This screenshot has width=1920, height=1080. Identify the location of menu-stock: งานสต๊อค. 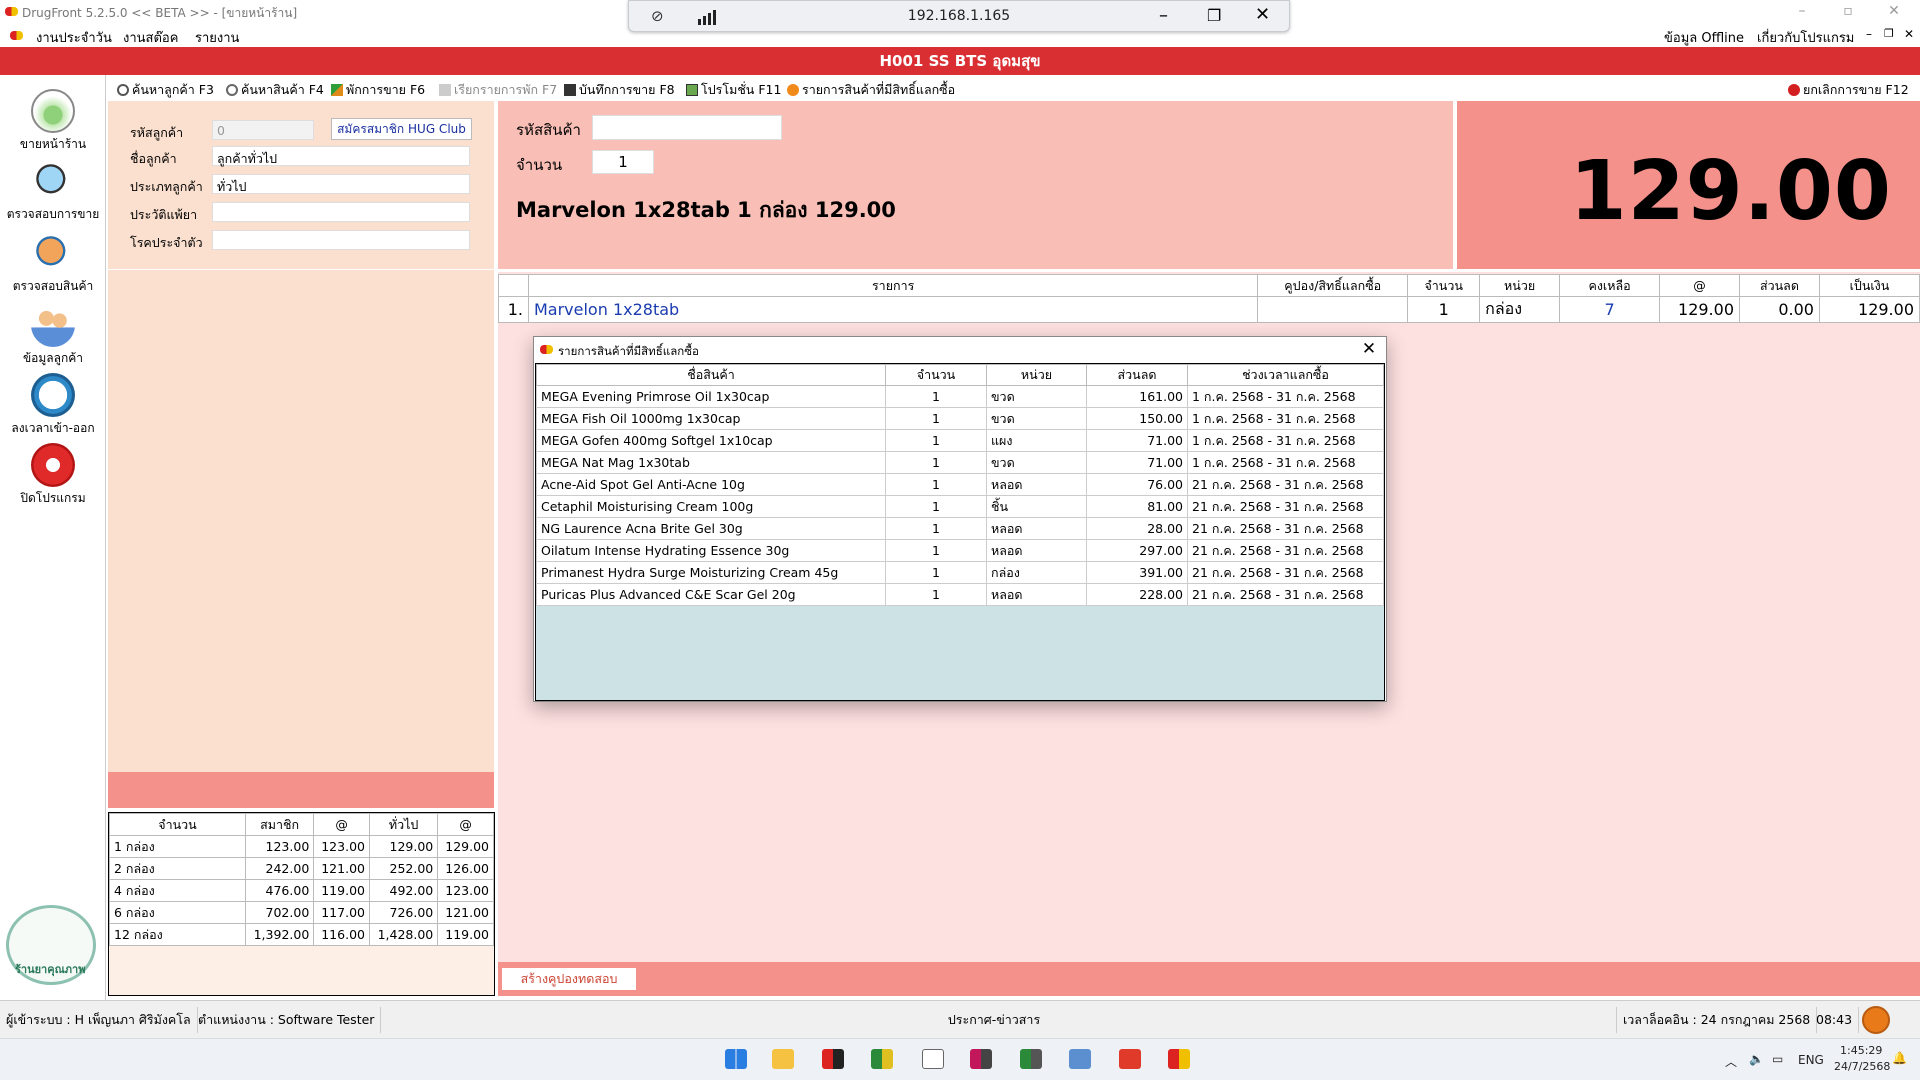
(150, 37).